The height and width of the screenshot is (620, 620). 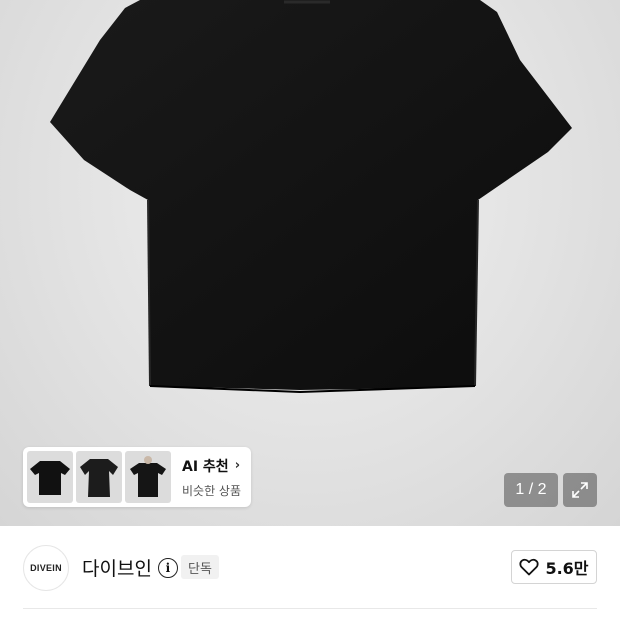 I want to click on info-icon: i, so click(x=167, y=567).